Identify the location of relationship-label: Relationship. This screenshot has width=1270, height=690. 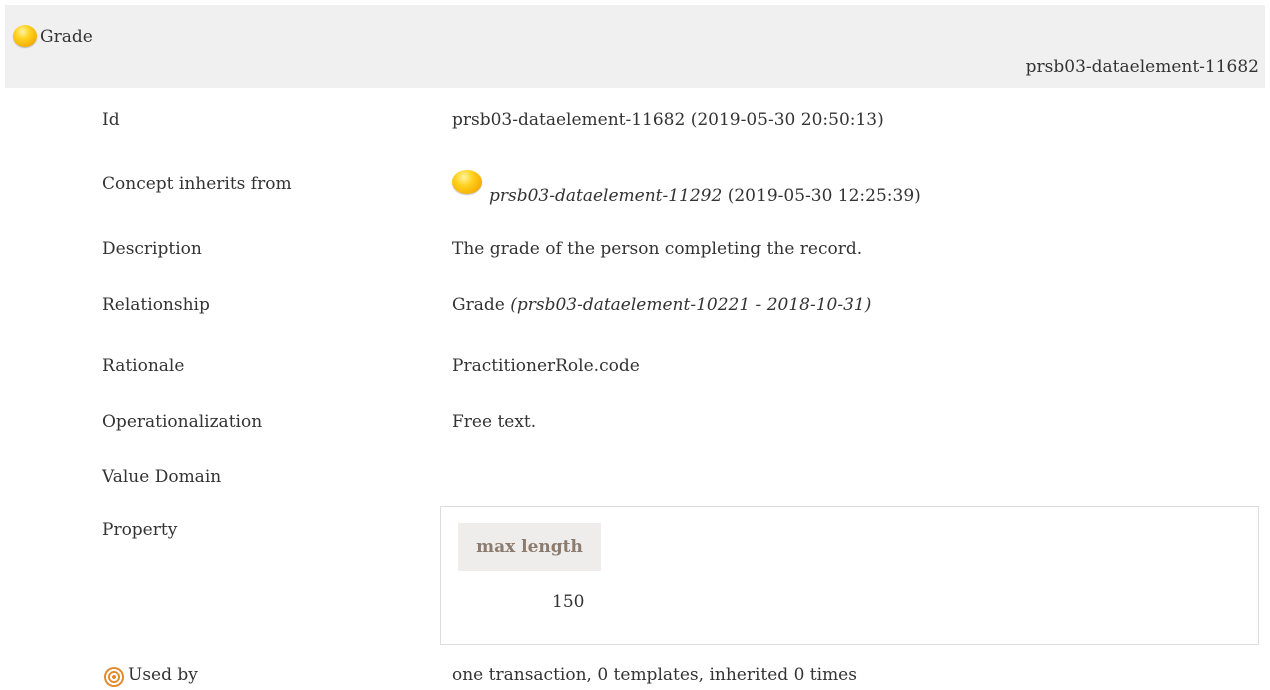
(156, 305).